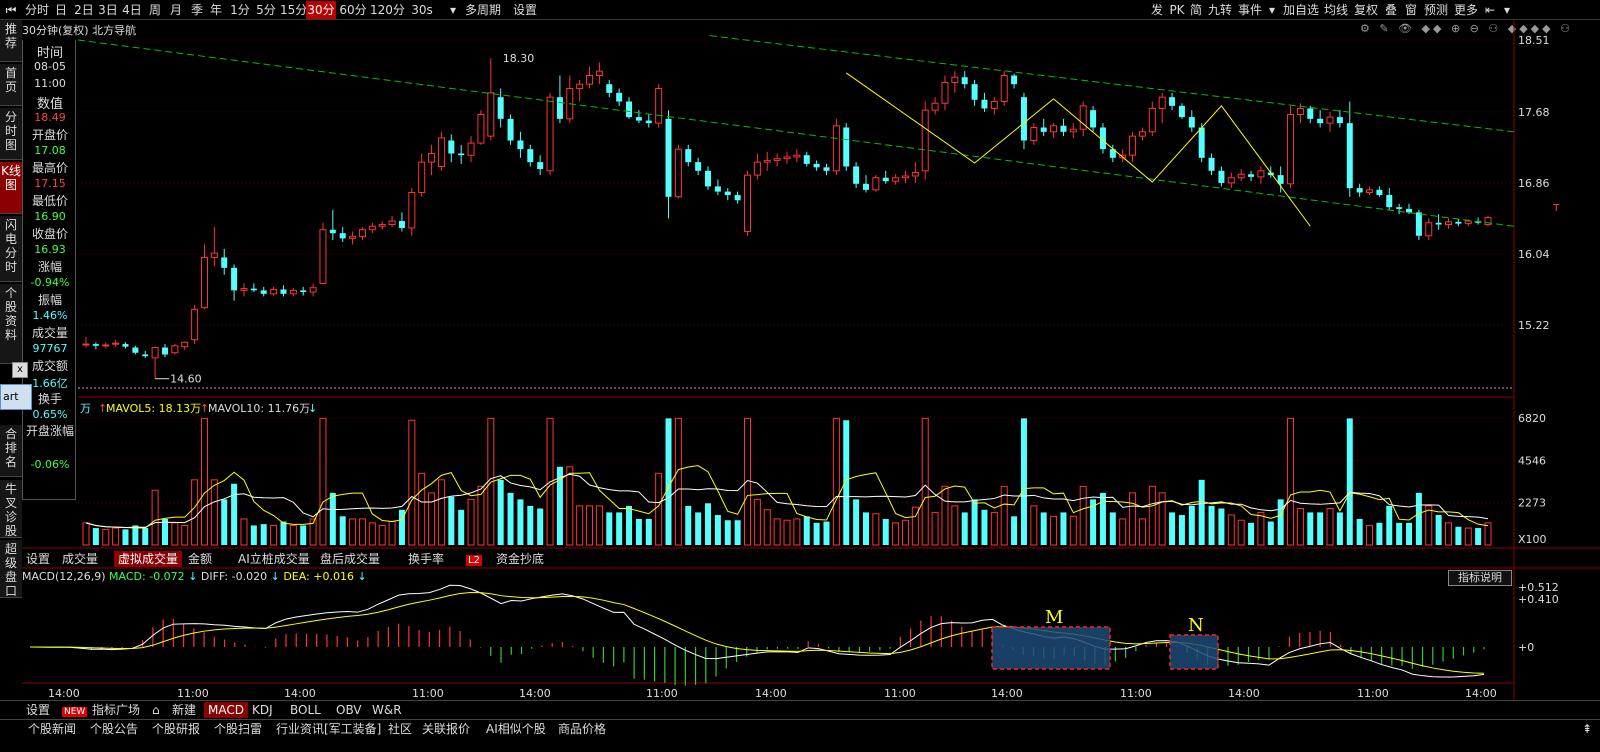  Describe the element at coordinates (184, 710) in the screenshot. I see `indicator-tab-4: 新建` at that location.